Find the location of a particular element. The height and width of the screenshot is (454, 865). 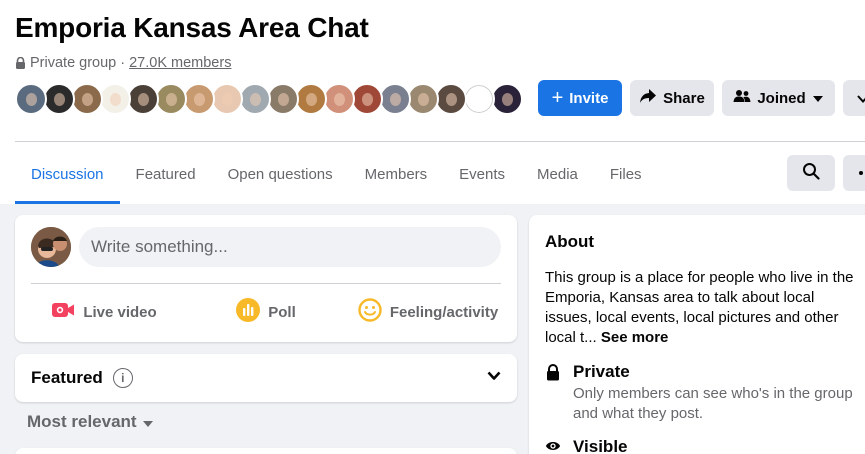

tab-open-questions: Open questions is located at coordinates (280, 174).